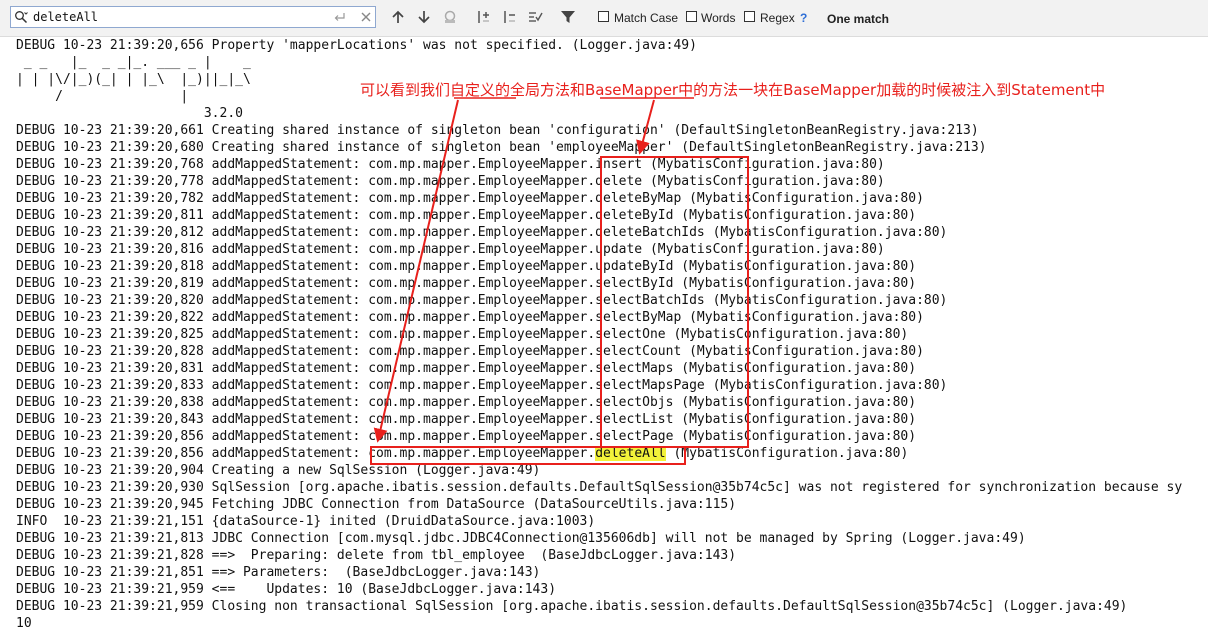 Image resolution: width=1208 pixels, height=640 pixels. What do you see at coordinates (645, 127) in the screenshot?
I see `arrow-to-method-names` at bounding box center [645, 127].